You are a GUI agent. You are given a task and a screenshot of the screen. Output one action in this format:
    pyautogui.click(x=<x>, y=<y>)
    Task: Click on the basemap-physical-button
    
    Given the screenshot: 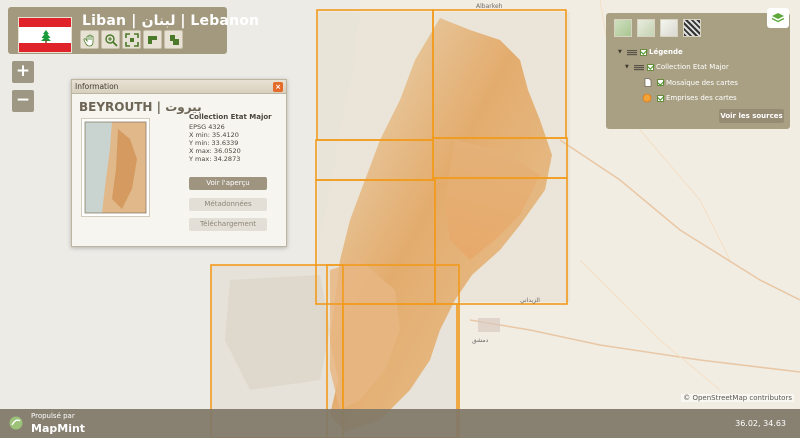 What is the action you would take?
    pyautogui.click(x=646, y=28)
    